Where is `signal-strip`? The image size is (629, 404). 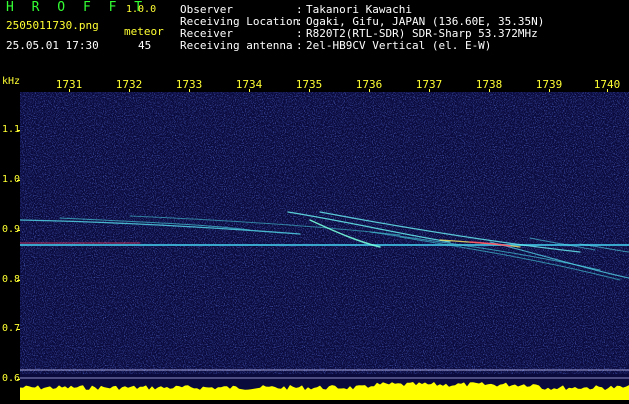
signal-strip is located at coordinates (324, 387).